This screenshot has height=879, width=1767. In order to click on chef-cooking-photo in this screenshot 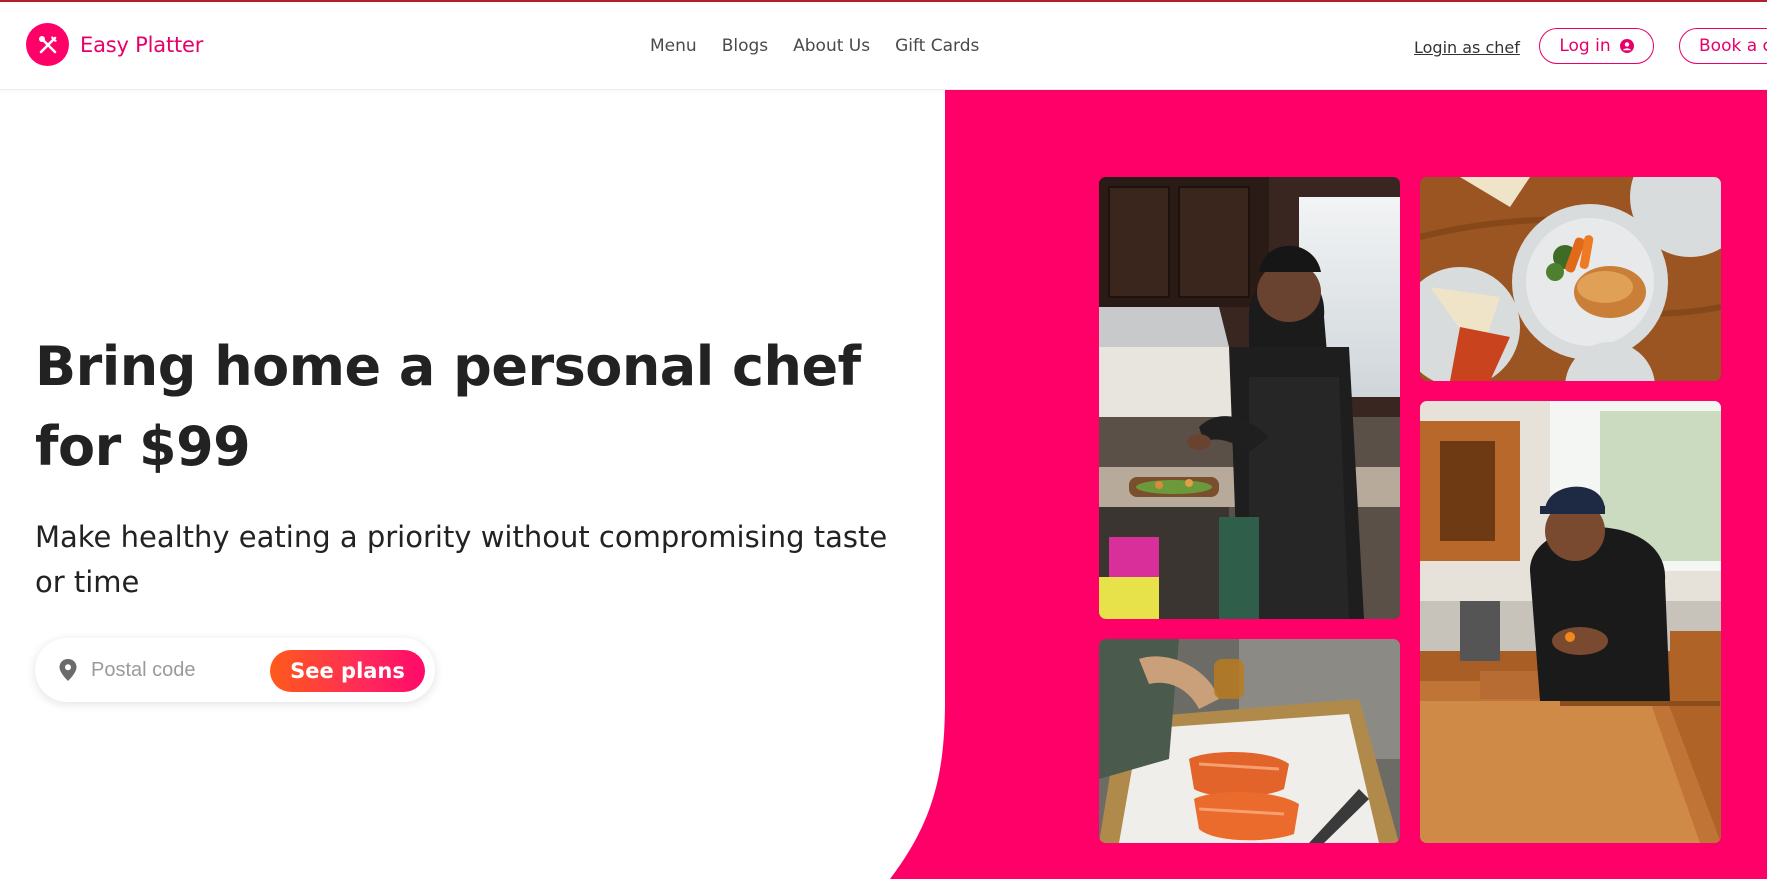, I will do `click(1249, 398)`.